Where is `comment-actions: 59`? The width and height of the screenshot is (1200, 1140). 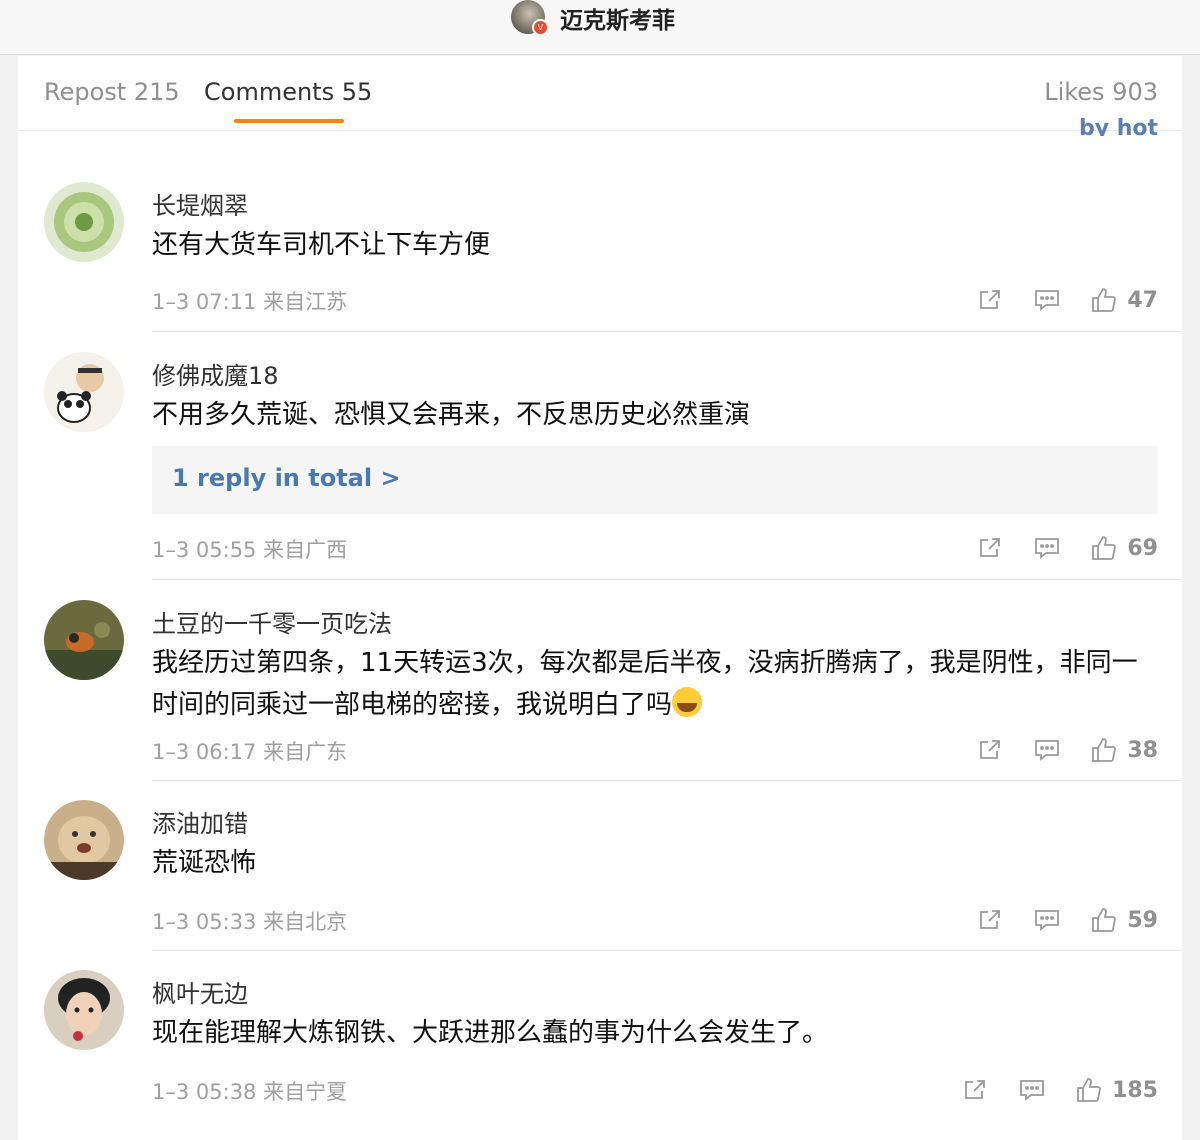 comment-actions: 59 is located at coordinates (1053, 920).